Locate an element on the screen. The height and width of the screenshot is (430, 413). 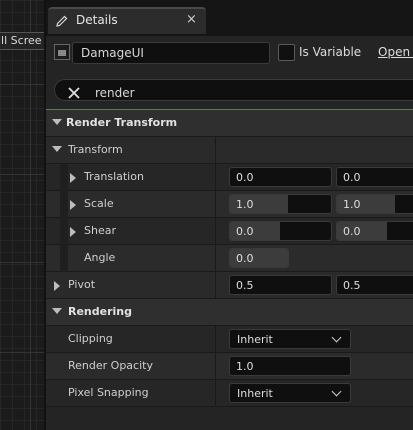
tab-details: Details × is located at coordinates (127, 20).